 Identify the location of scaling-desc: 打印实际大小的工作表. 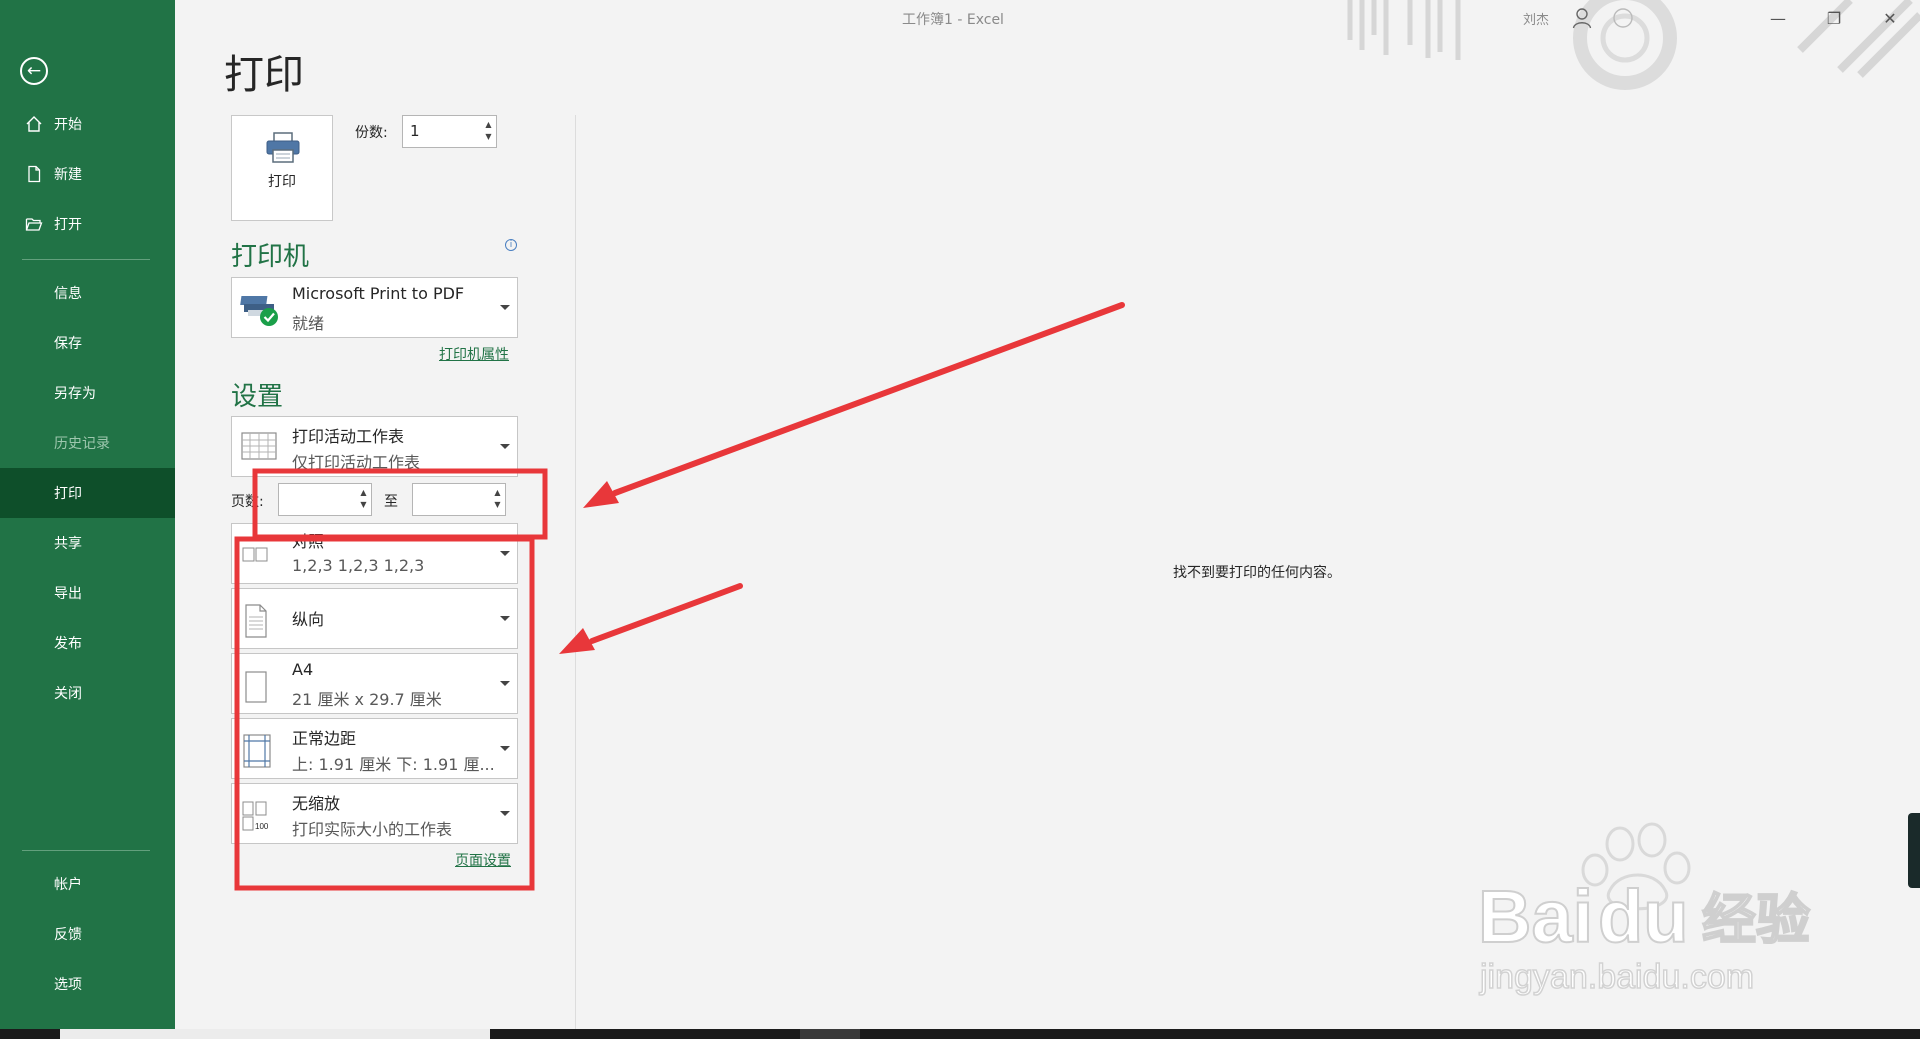
(372, 829).